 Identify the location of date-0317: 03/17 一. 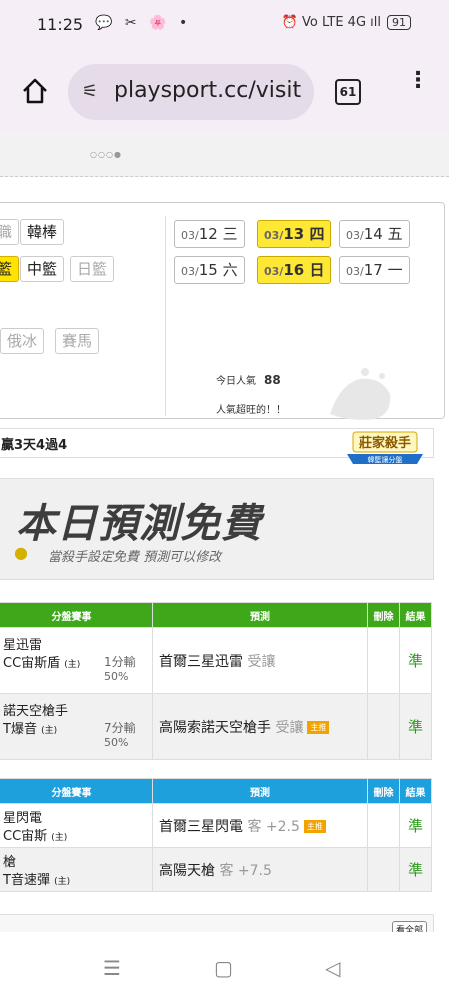
(374, 270).